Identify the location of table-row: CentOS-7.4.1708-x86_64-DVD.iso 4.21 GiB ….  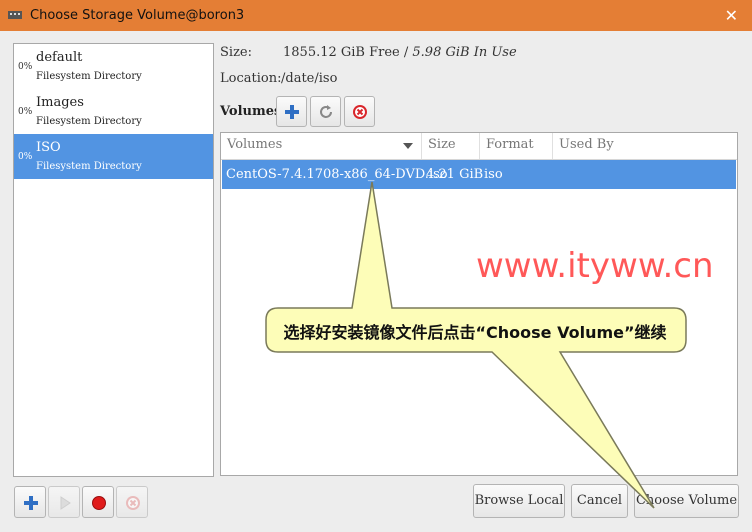
(479, 174).